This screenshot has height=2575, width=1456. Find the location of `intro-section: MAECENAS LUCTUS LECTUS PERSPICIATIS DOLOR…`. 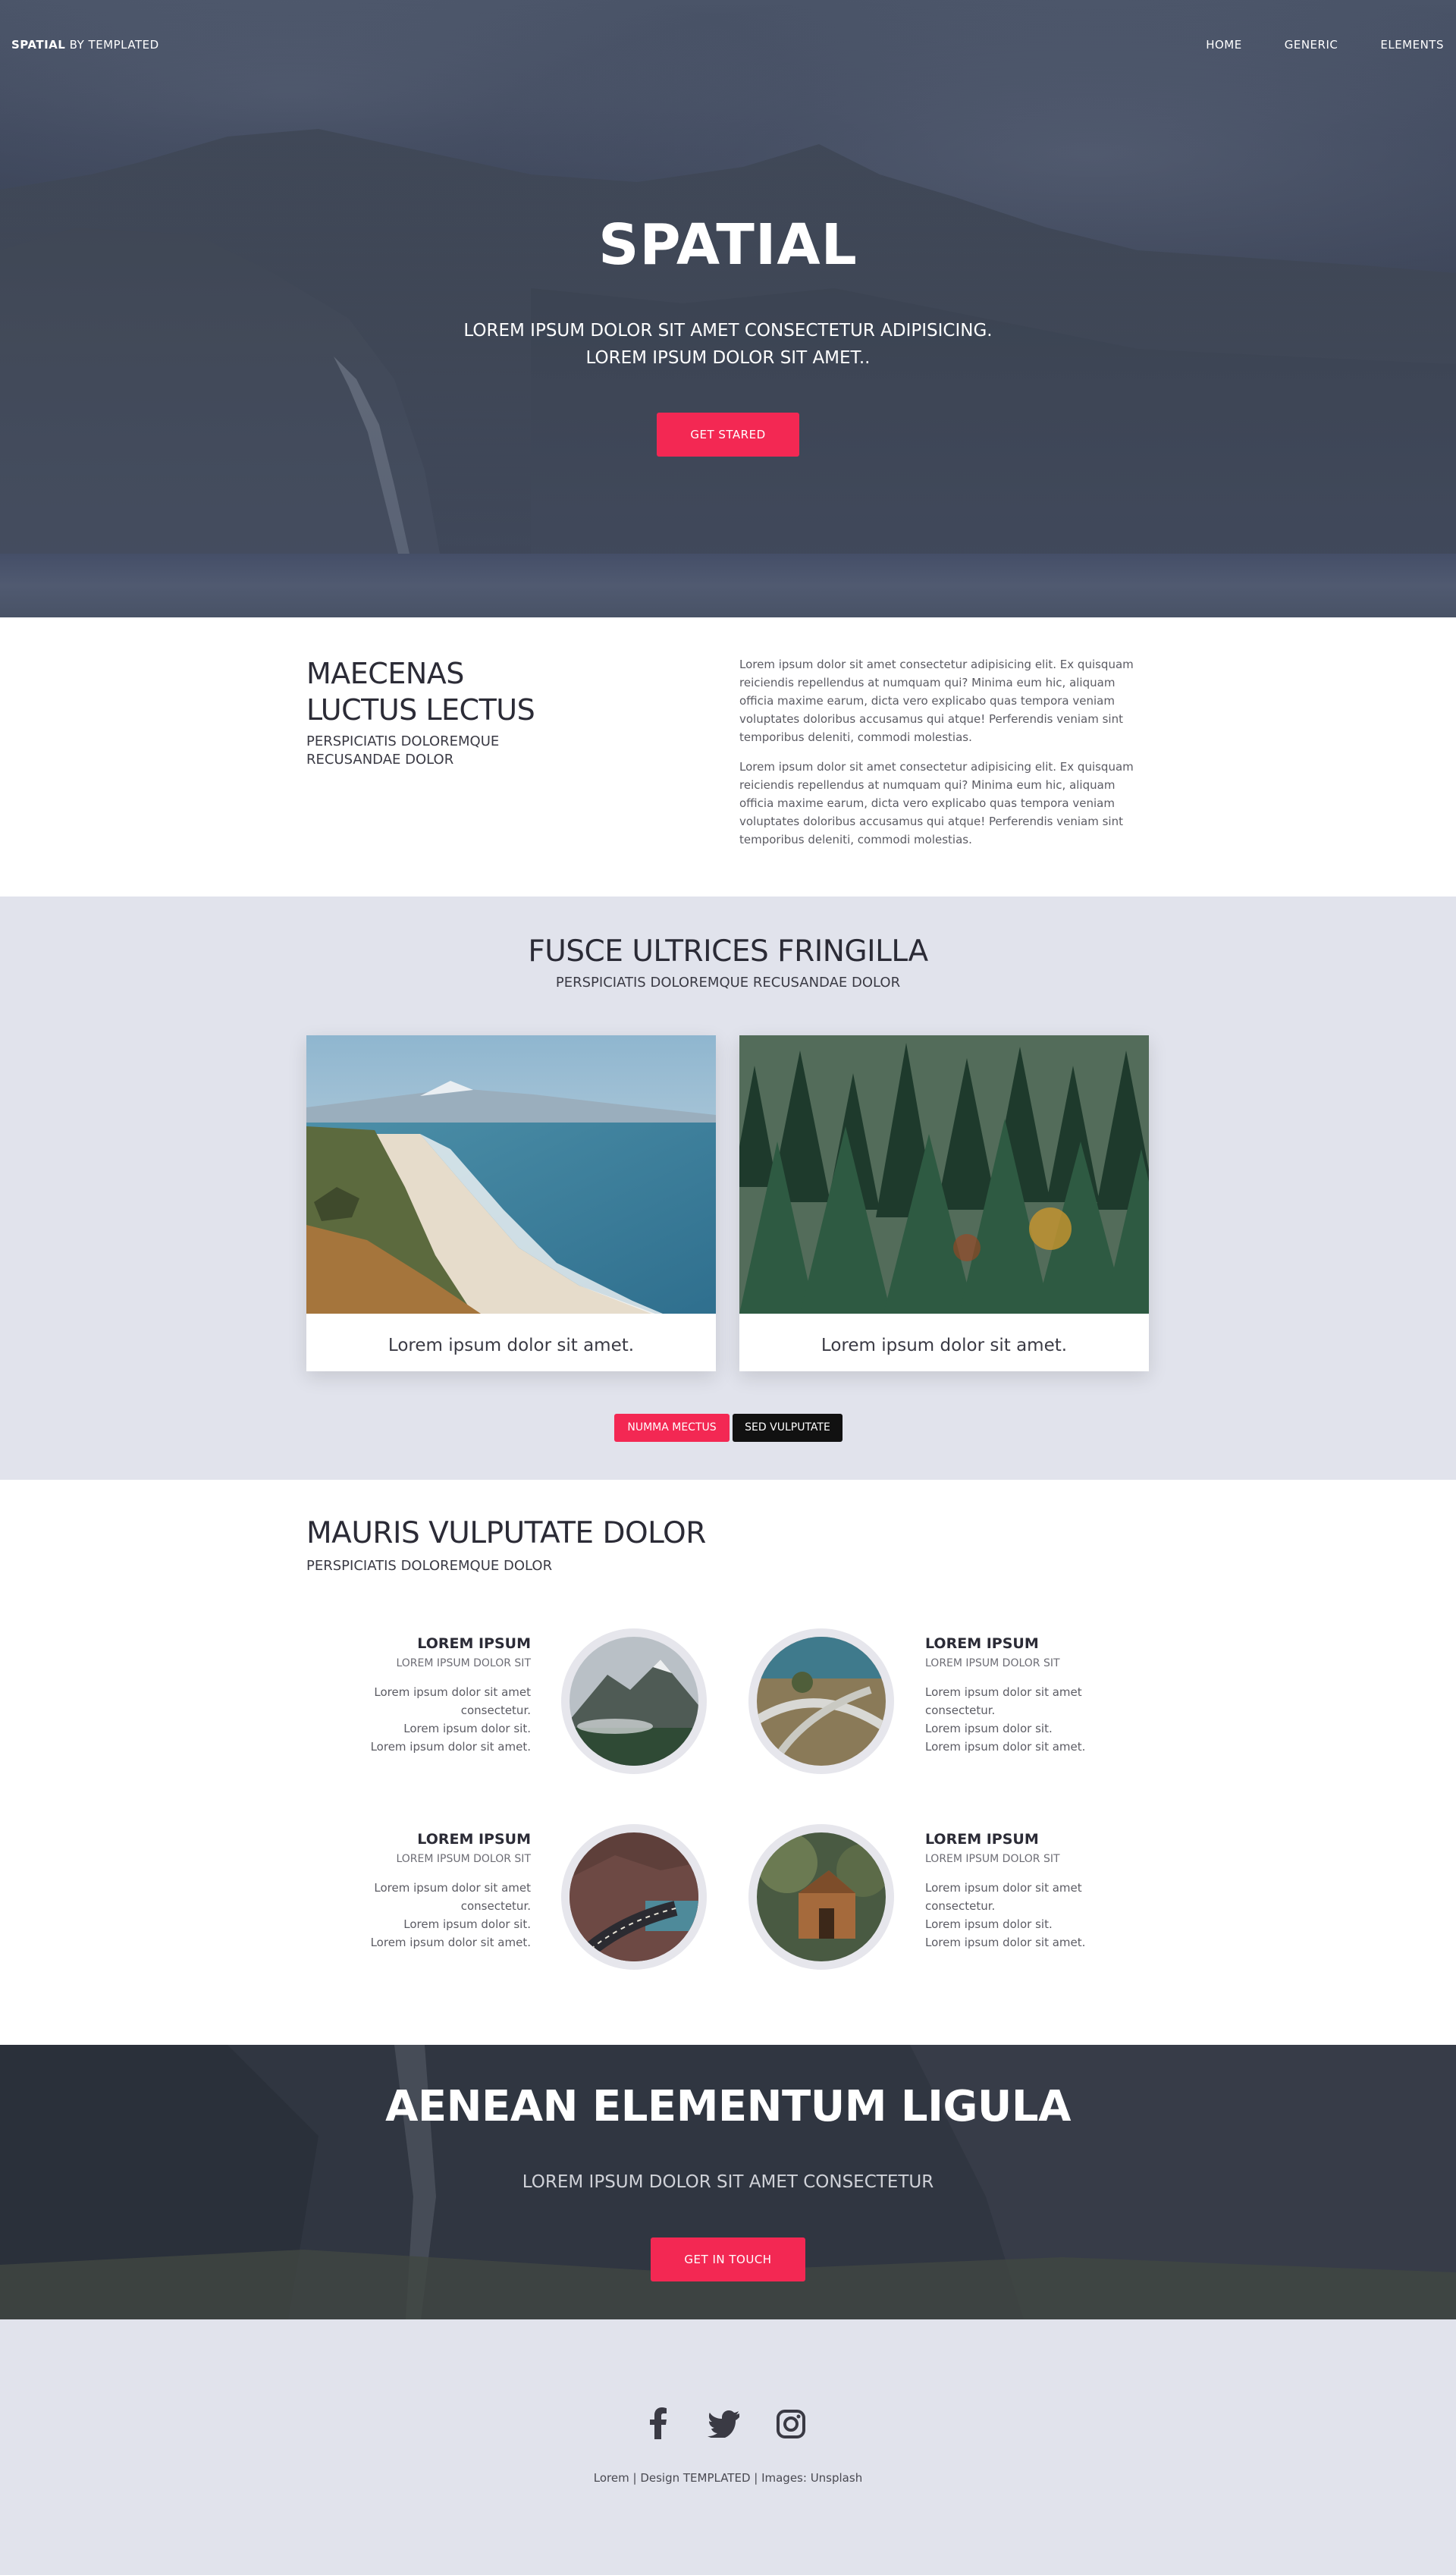

intro-section: MAECENAS LUCTUS LECTUS PERSPICIATIS DOLOR… is located at coordinates (728, 757).